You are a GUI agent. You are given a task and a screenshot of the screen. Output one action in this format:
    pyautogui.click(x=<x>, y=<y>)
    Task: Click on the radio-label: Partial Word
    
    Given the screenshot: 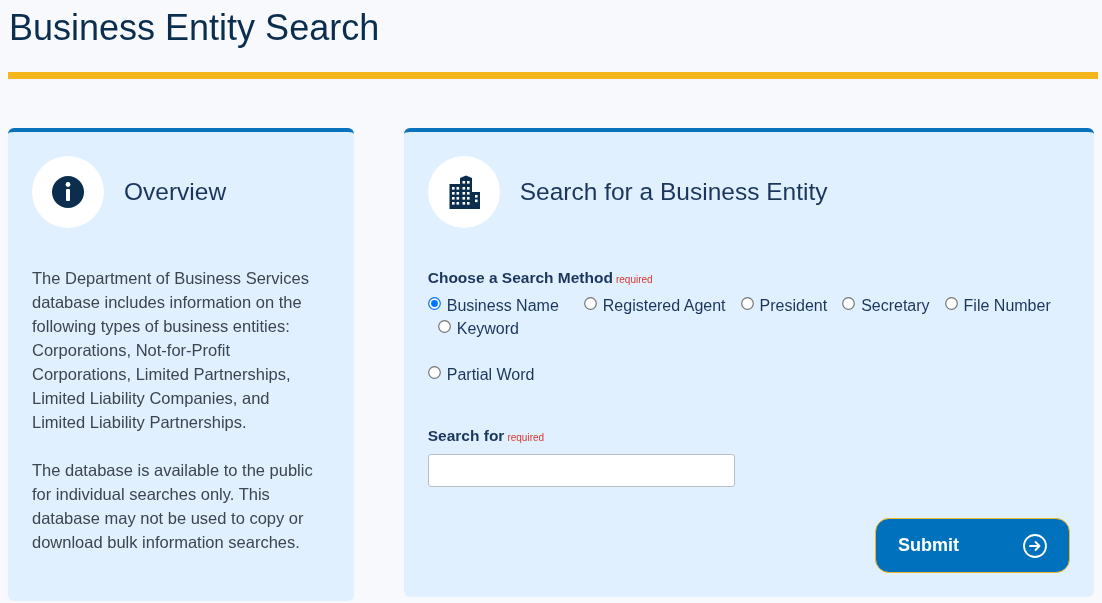 What is the action you would take?
    pyautogui.click(x=490, y=375)
    